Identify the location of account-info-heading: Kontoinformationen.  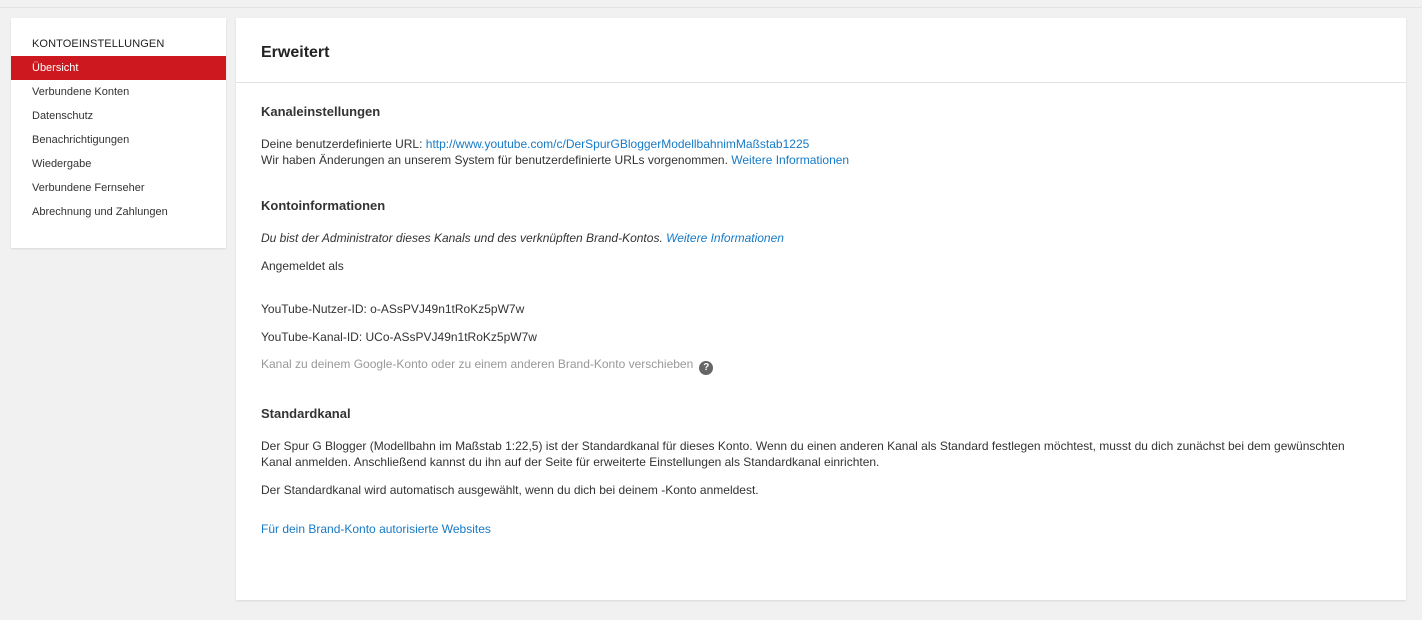
(323, 205).